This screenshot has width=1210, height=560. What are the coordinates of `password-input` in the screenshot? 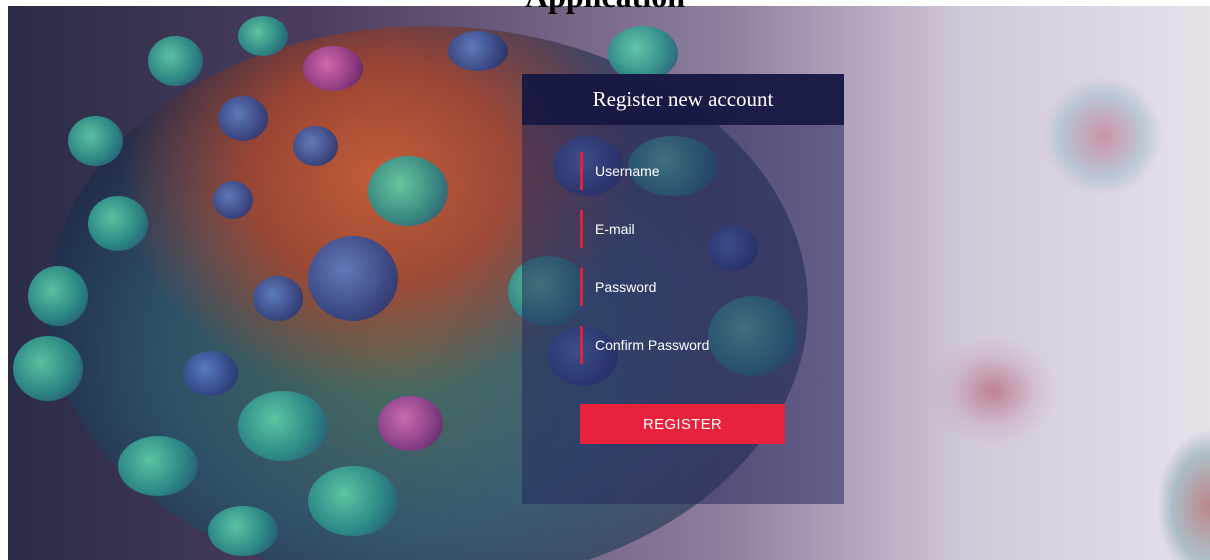 It's located at (682, 287).